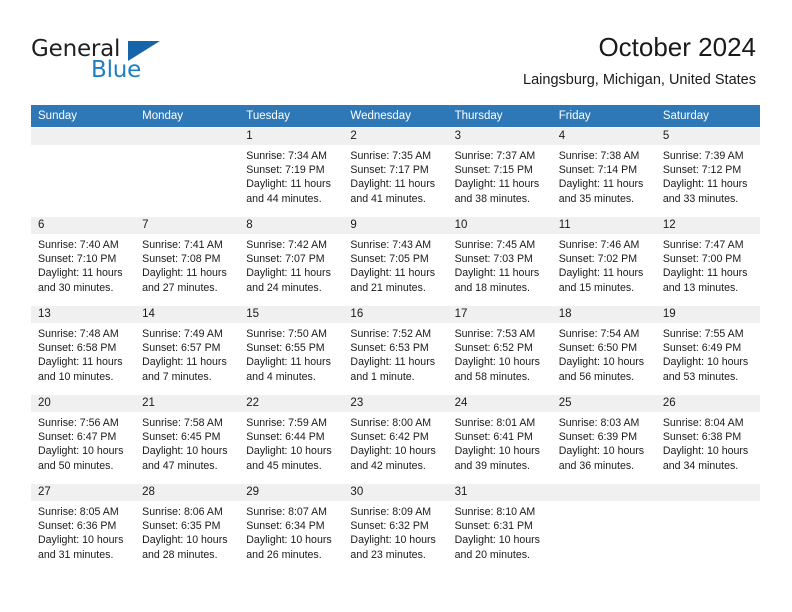 The height and width of the screenshot is (612, 792). I want to click on sunrise-time: Sunrise: 7:43 AM, so click(391, 245).